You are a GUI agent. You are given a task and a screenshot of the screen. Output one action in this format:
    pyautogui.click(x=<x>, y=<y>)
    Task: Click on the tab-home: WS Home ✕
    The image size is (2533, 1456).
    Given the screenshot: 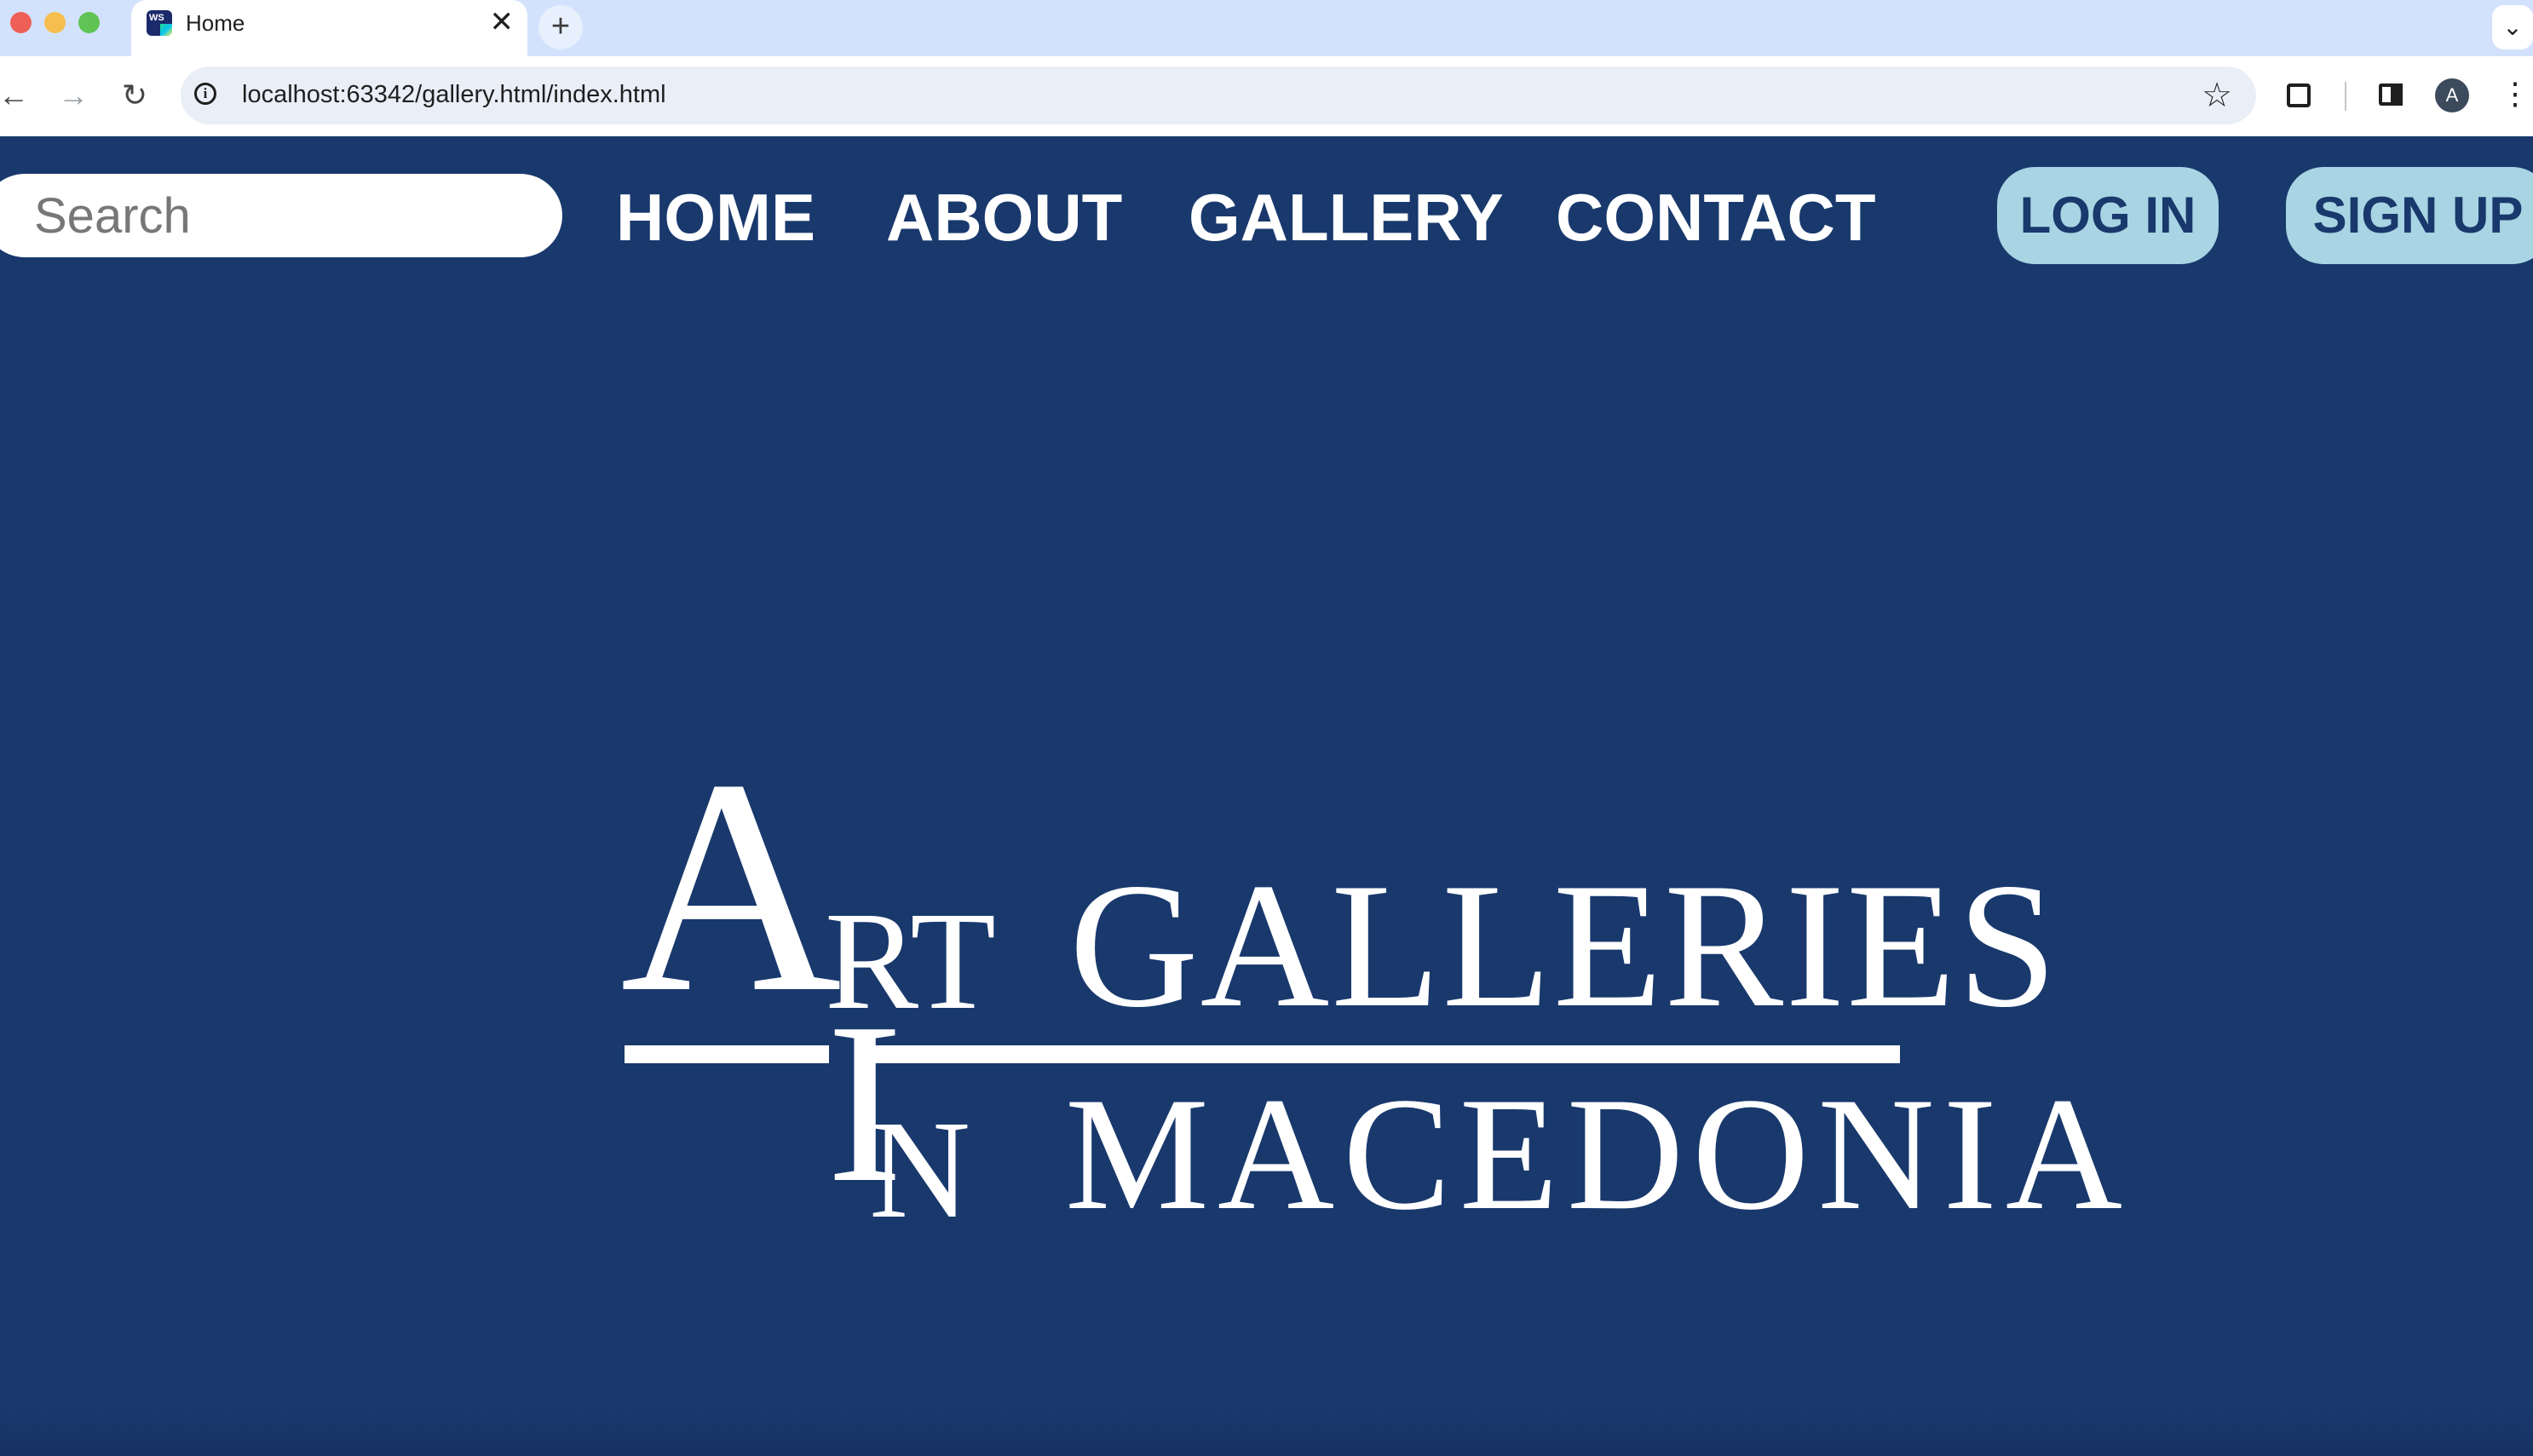 What is the action you would take?
    pyautogui.click(x=329, y=28)
    